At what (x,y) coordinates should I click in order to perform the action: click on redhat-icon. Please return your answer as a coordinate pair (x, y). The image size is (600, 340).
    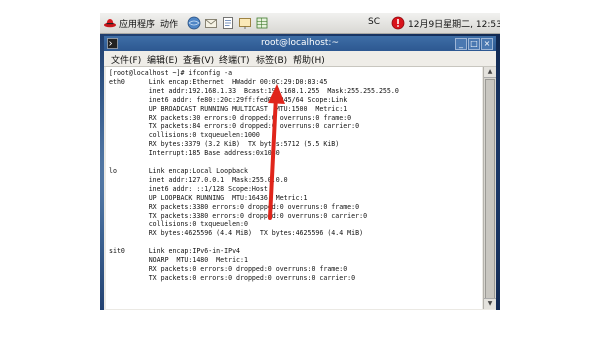
    Looking at the image, I should click on (110, 22).